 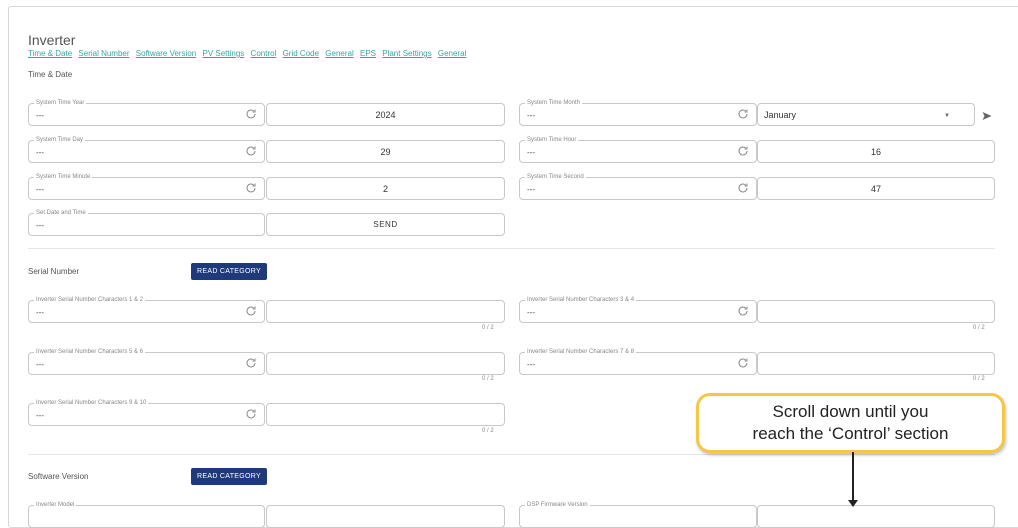 I want to click on dsp-firmware-version-field: DSP Firmware Version, so click(x=638, y=514).